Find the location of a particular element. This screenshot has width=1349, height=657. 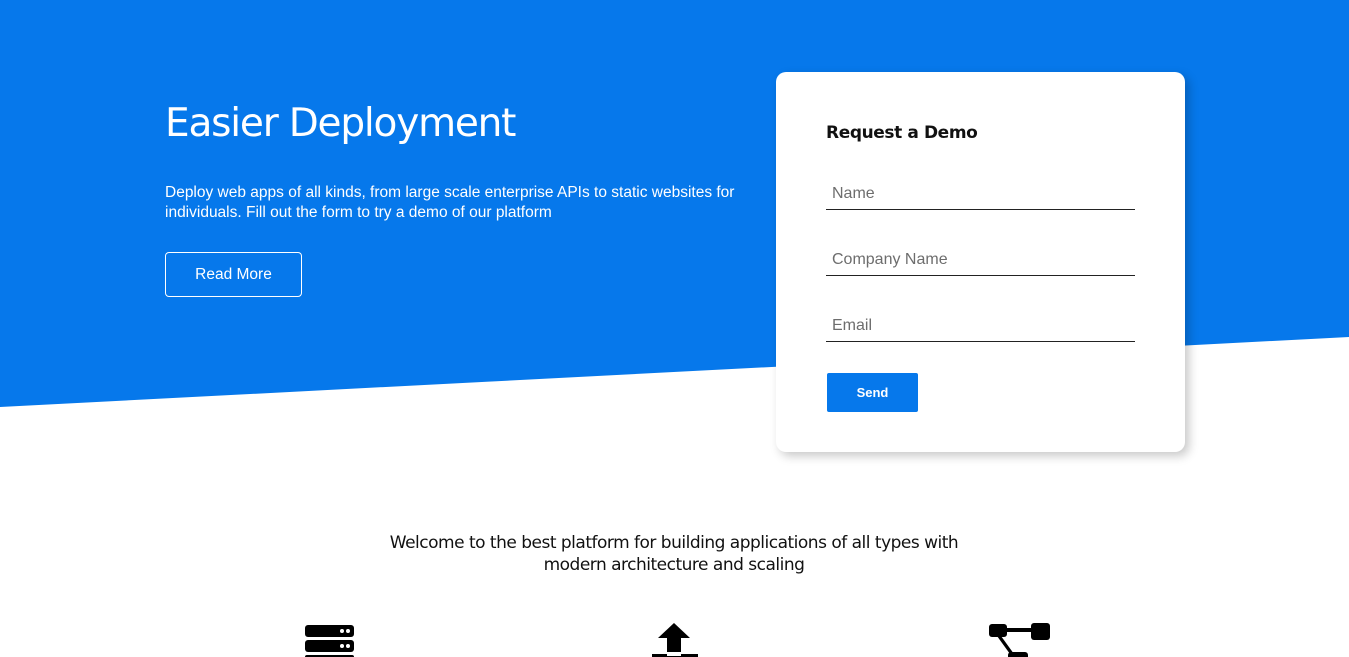

company-name-input is located at coordinates (980, 260).